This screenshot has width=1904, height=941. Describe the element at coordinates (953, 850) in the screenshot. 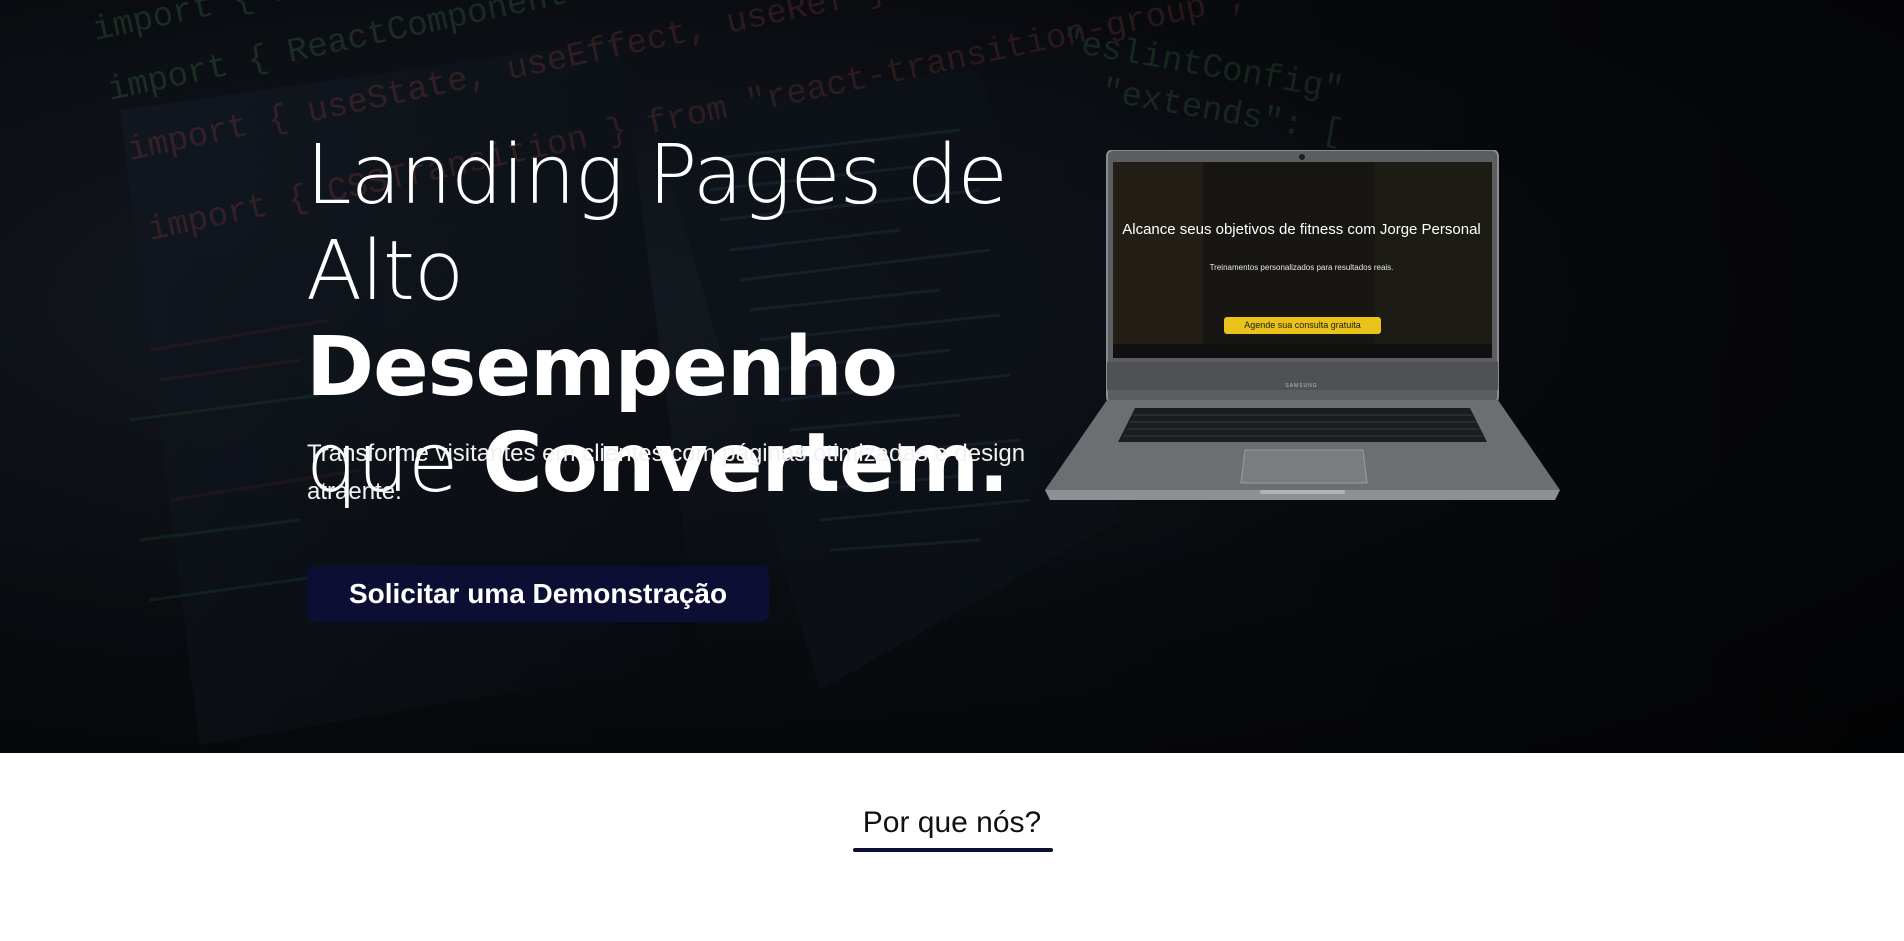

I see `why-us-title-underline` at that location.